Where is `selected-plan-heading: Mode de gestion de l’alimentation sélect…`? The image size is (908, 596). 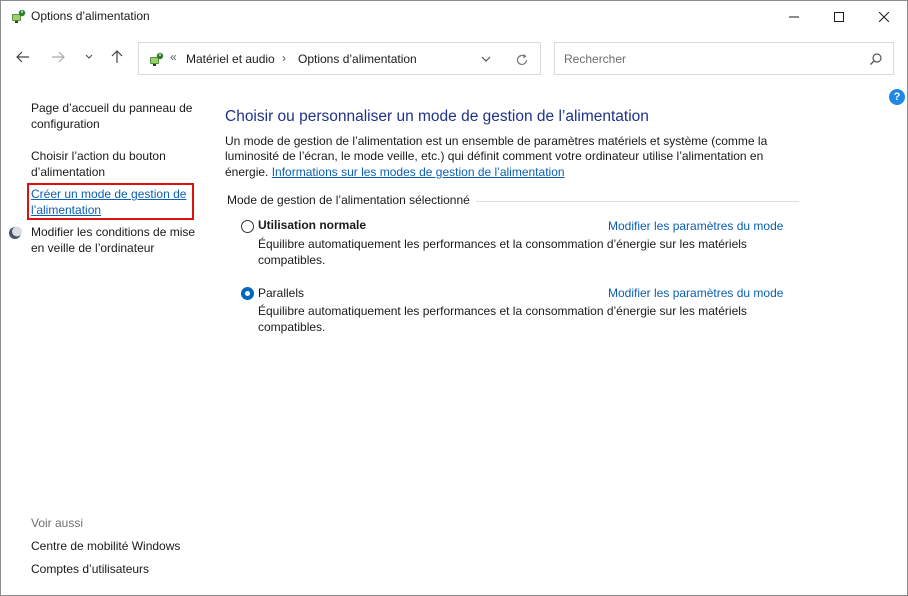
selected-plan-heading: Mode de gestion de l’alimentation sélect… is located at coordinates (351, 200).